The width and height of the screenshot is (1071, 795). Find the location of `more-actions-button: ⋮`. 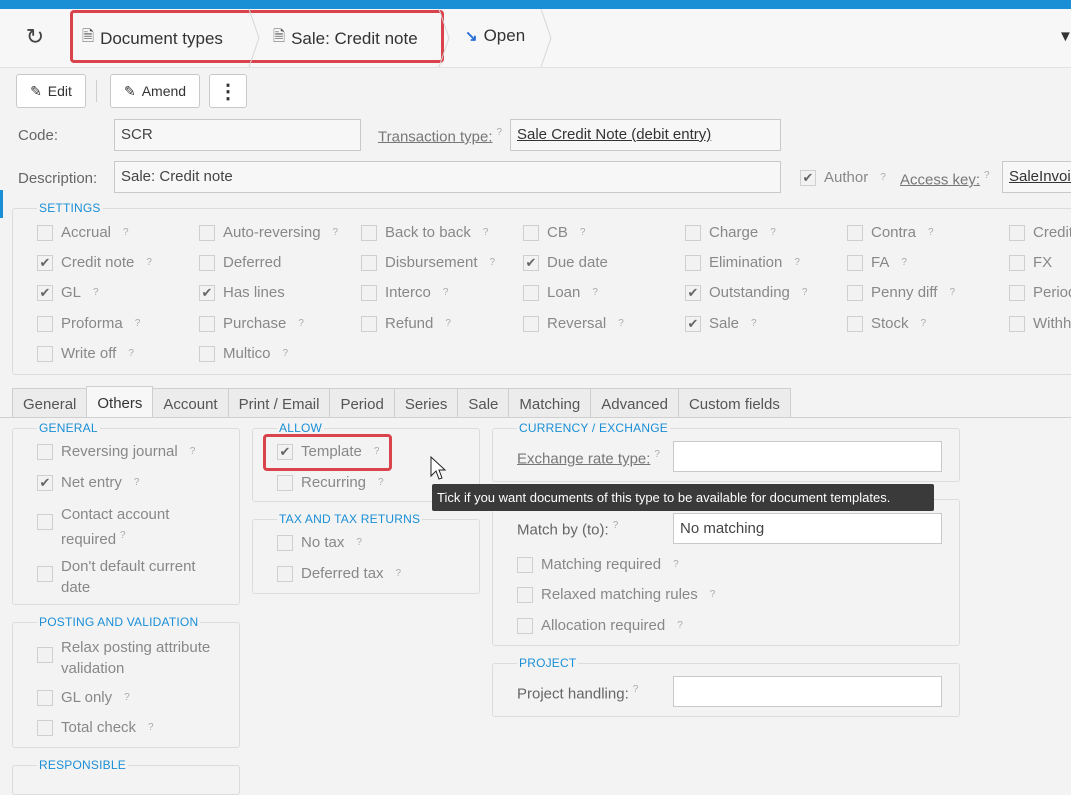

more-actions-button: ⋮ is located at coordinates (228, 91).